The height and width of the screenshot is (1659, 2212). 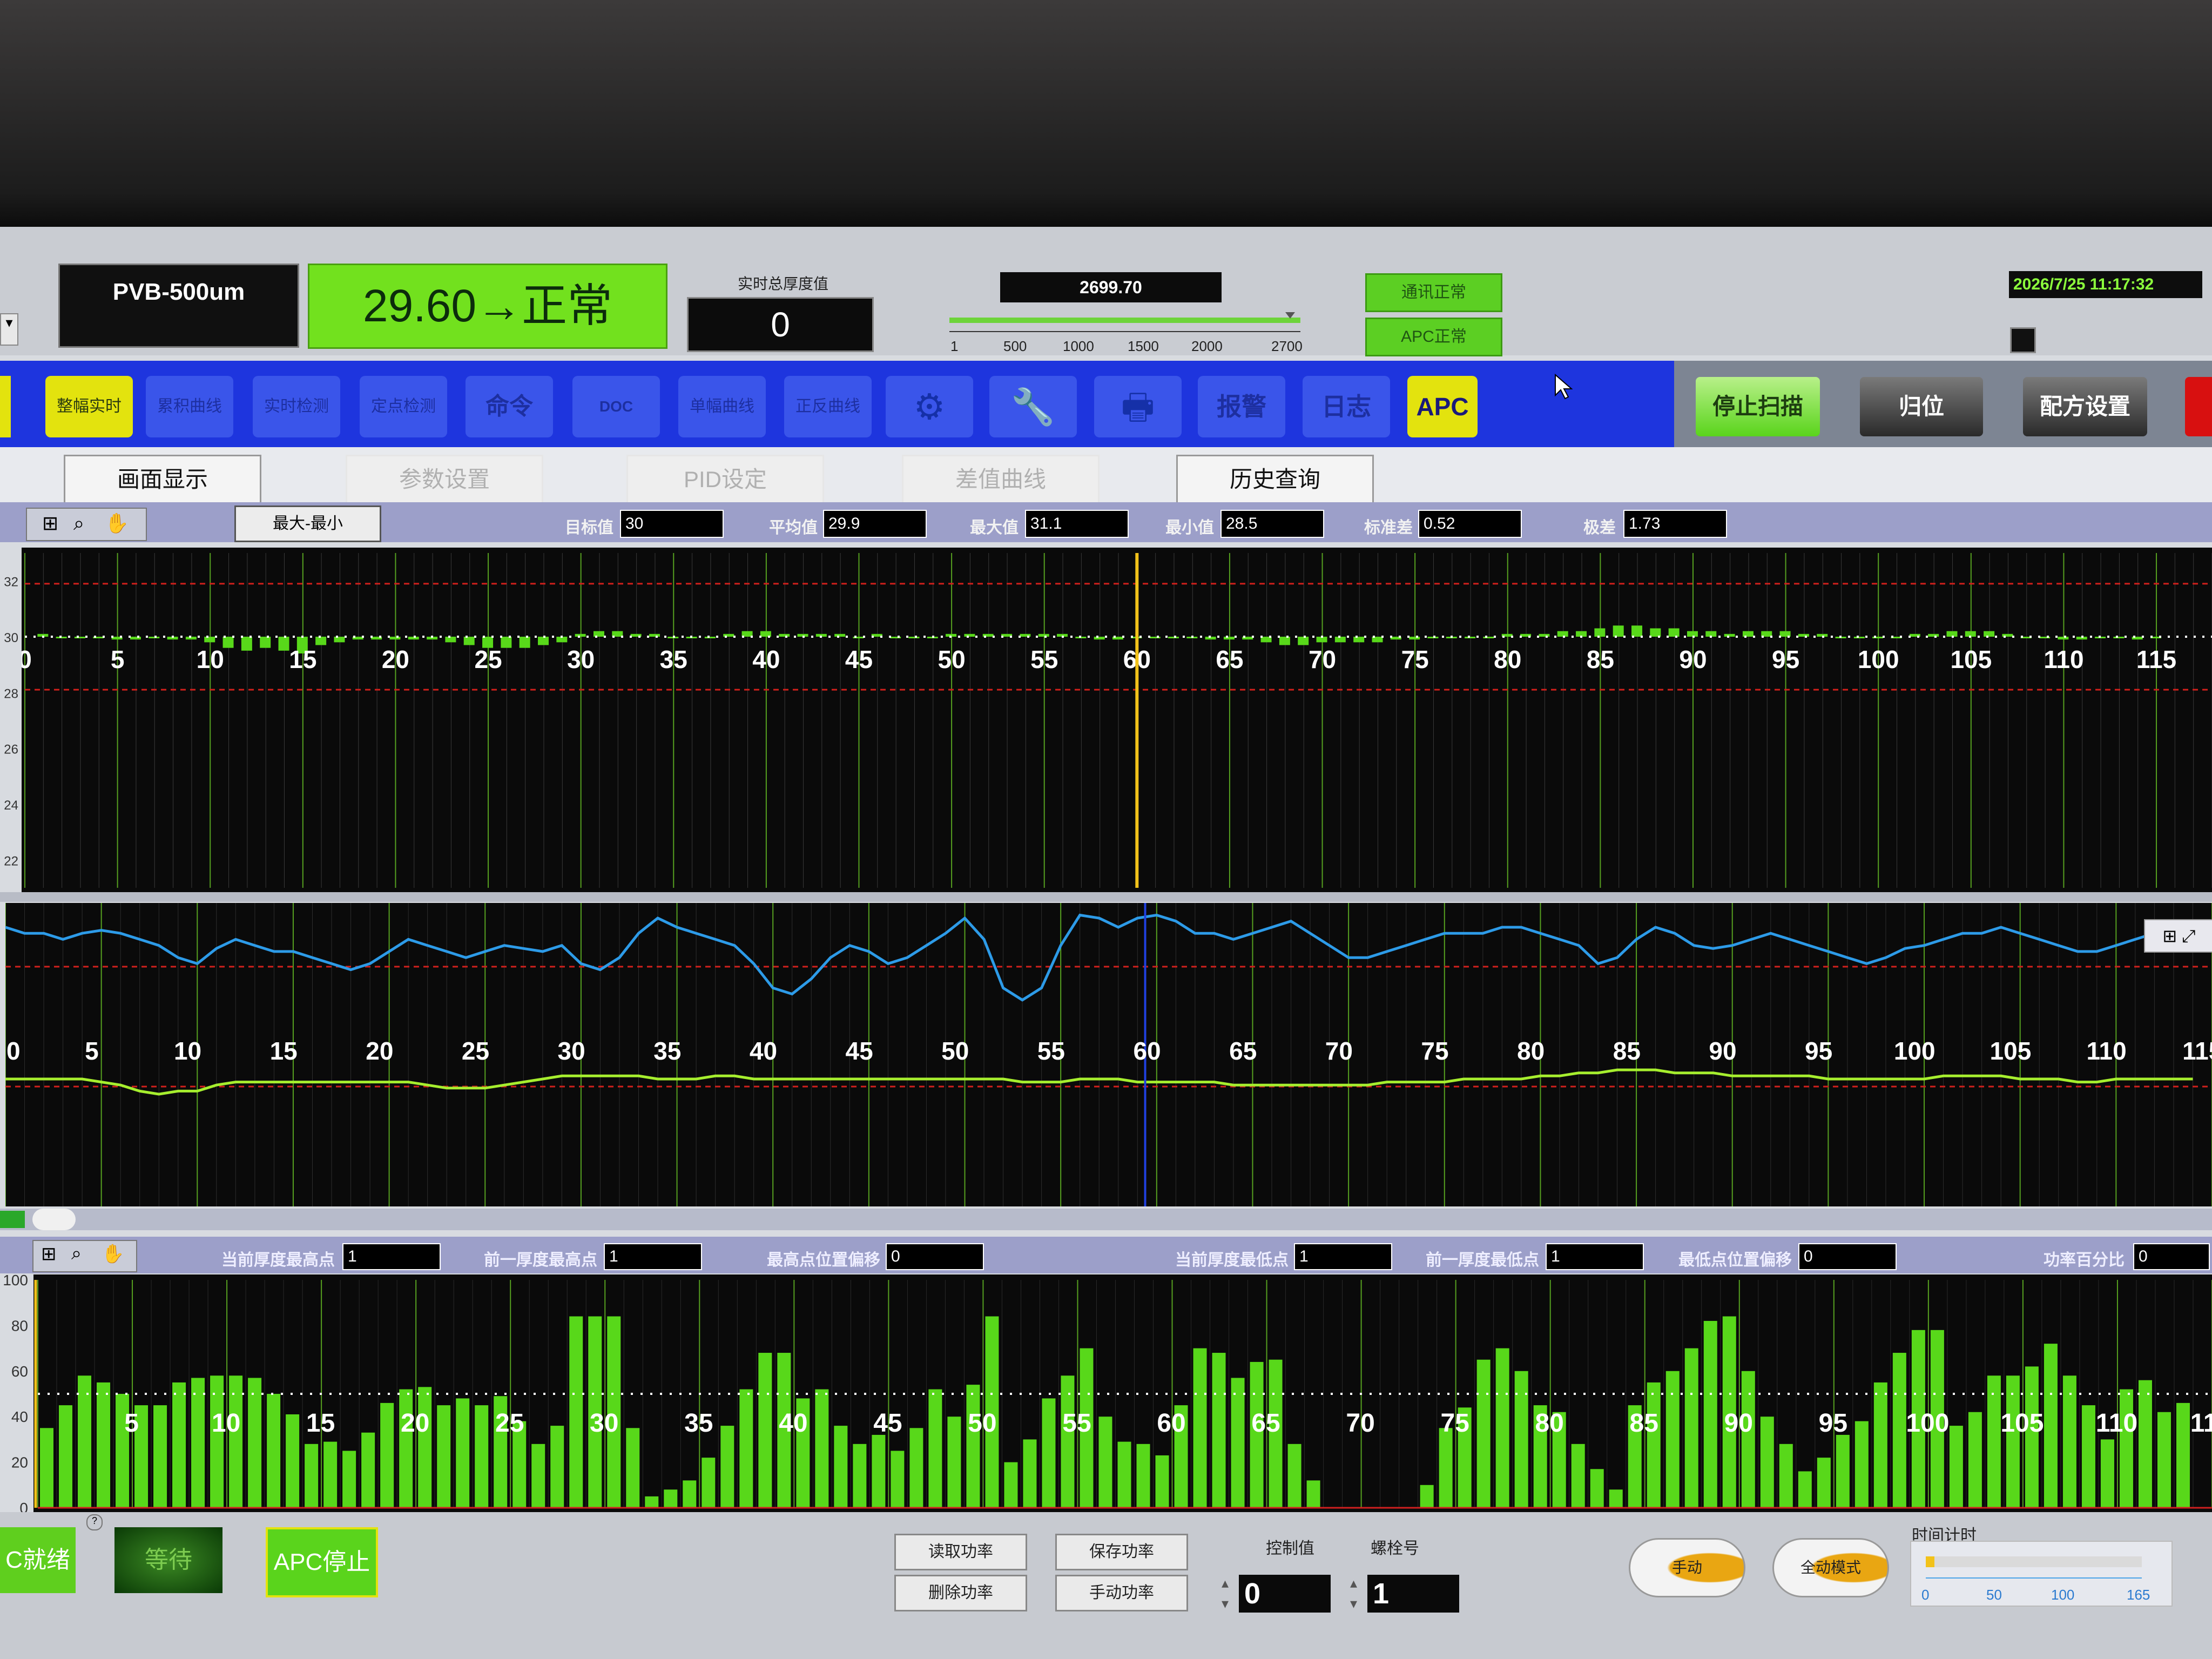 What do you see at coordinates (94, 1522) in the screenshot?
I see `info-icon: ?` at bounding box center [94, 1522].